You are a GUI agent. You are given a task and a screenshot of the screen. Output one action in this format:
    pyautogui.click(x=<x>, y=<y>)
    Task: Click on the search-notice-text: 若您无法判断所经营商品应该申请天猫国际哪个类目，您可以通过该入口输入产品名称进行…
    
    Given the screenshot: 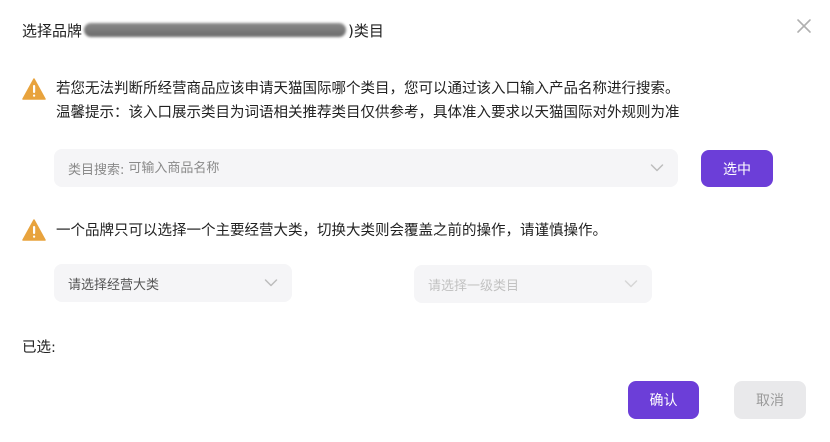 What is the action you would take?
    pyautogui.click(x=368, y=101)
    